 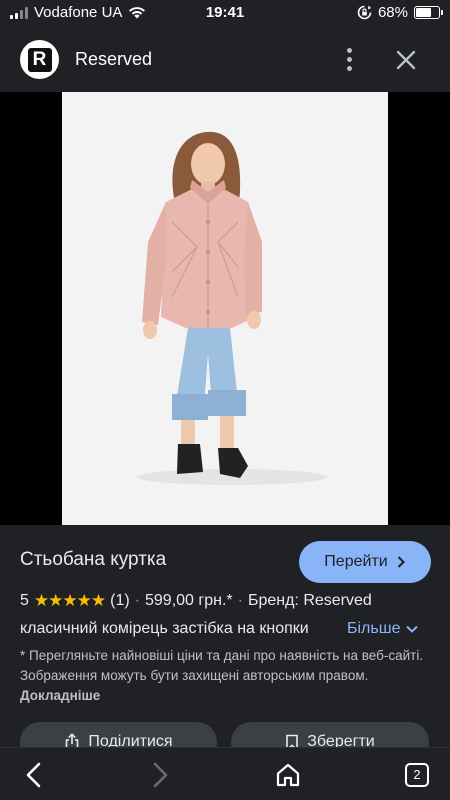 I want to click on close-icon, so click(x=406, y=60).